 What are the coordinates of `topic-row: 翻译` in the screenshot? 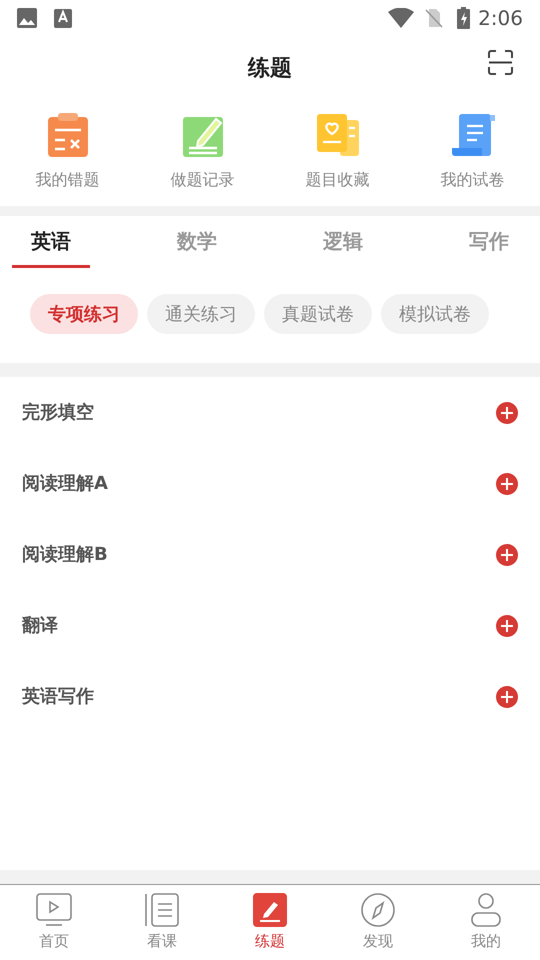 It's located at (270, 625).